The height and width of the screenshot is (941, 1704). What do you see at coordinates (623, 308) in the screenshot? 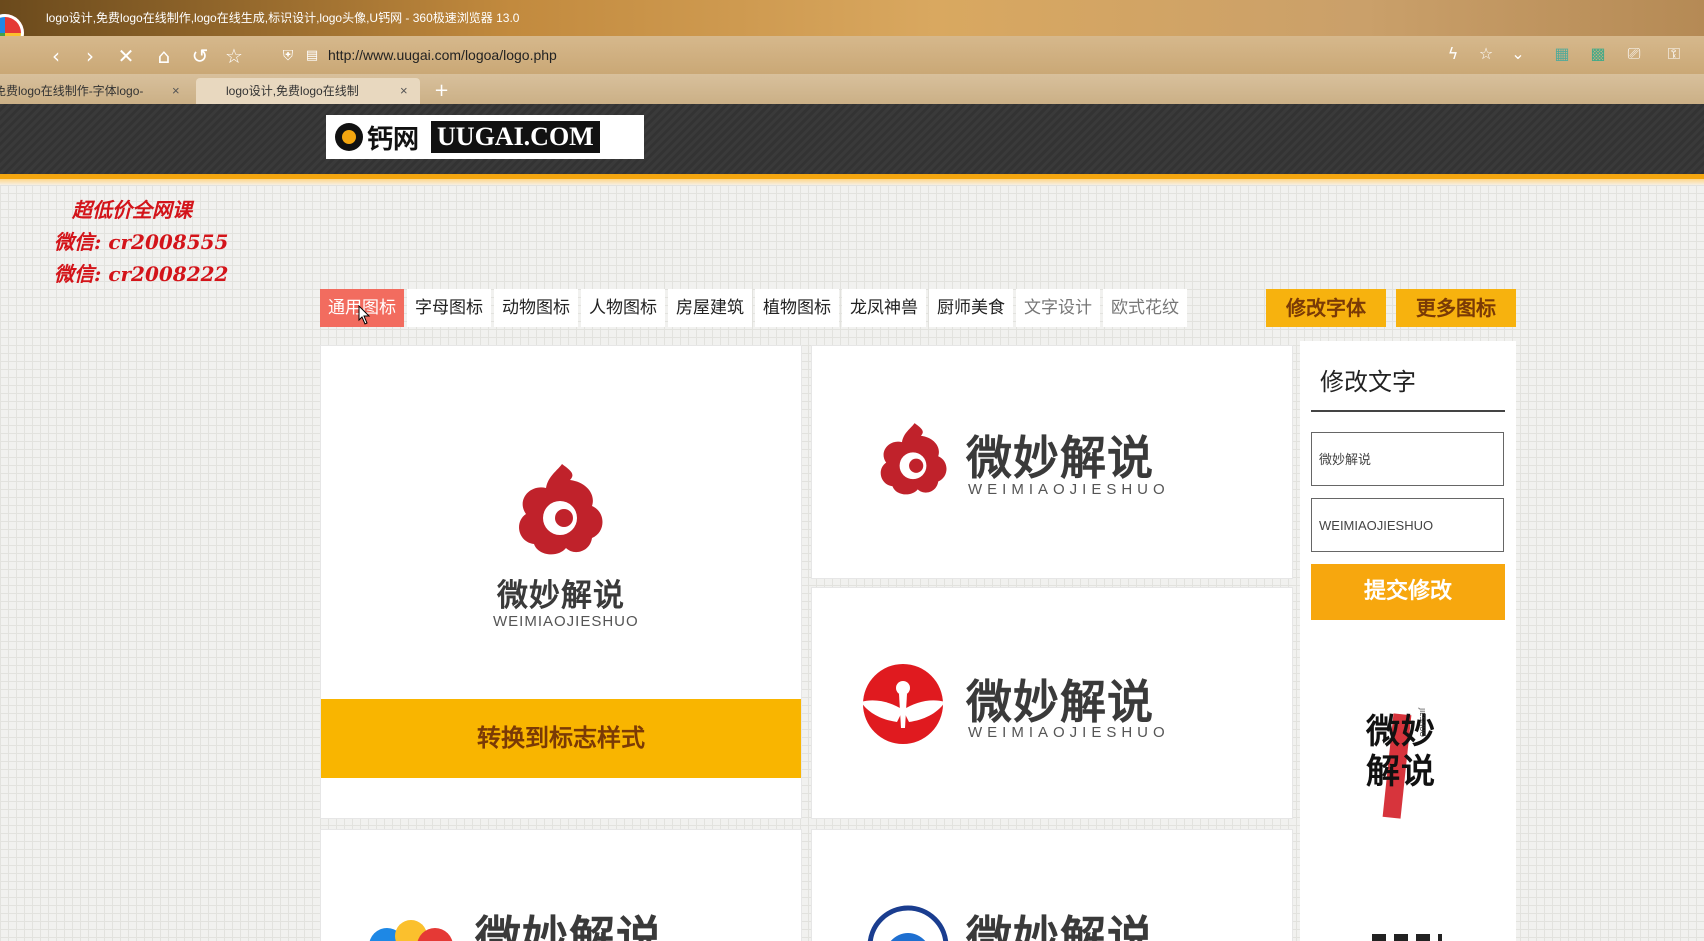
I see `category-people: 人物图标` at bounding box center [623, 308].